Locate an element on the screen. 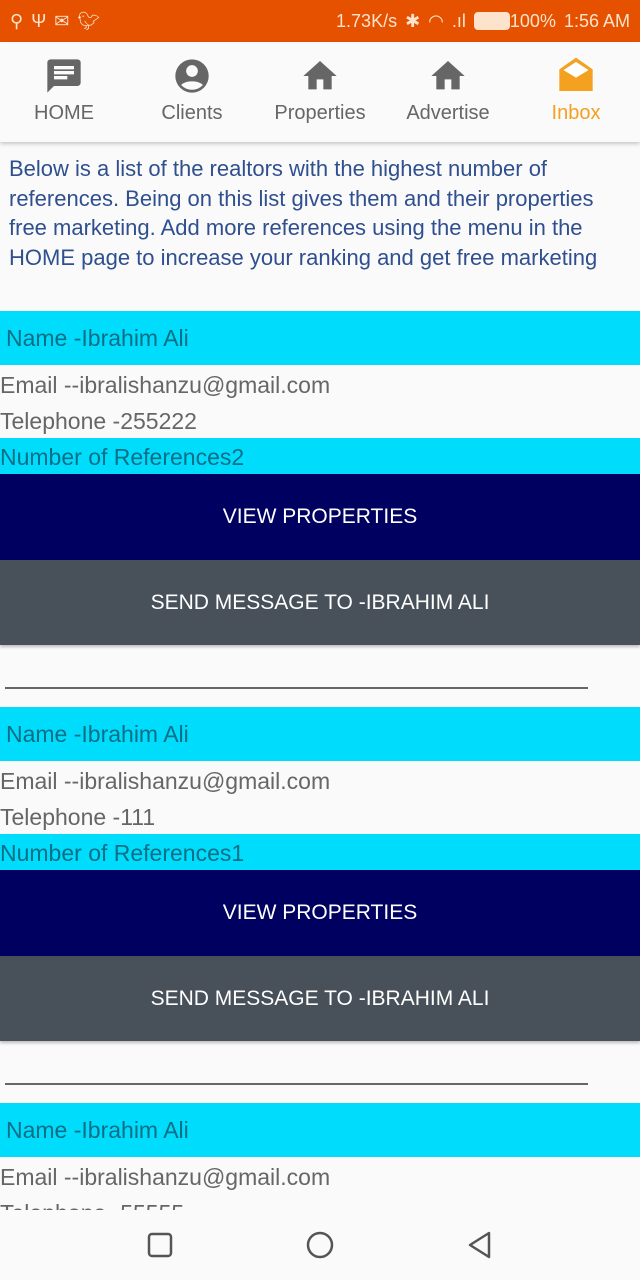  home-circle-icon is located at coordinates (320, 1245).